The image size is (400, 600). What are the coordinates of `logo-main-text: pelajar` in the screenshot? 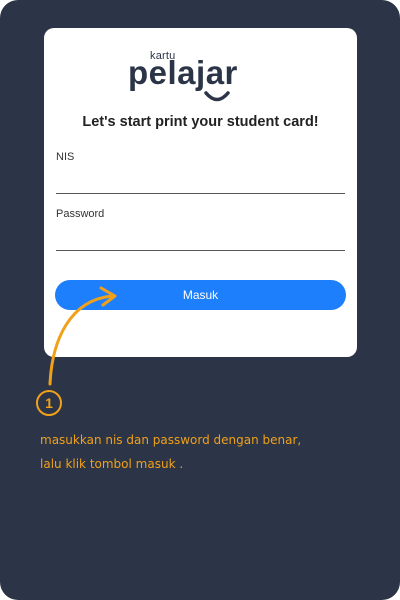 It's located at (183, 72).